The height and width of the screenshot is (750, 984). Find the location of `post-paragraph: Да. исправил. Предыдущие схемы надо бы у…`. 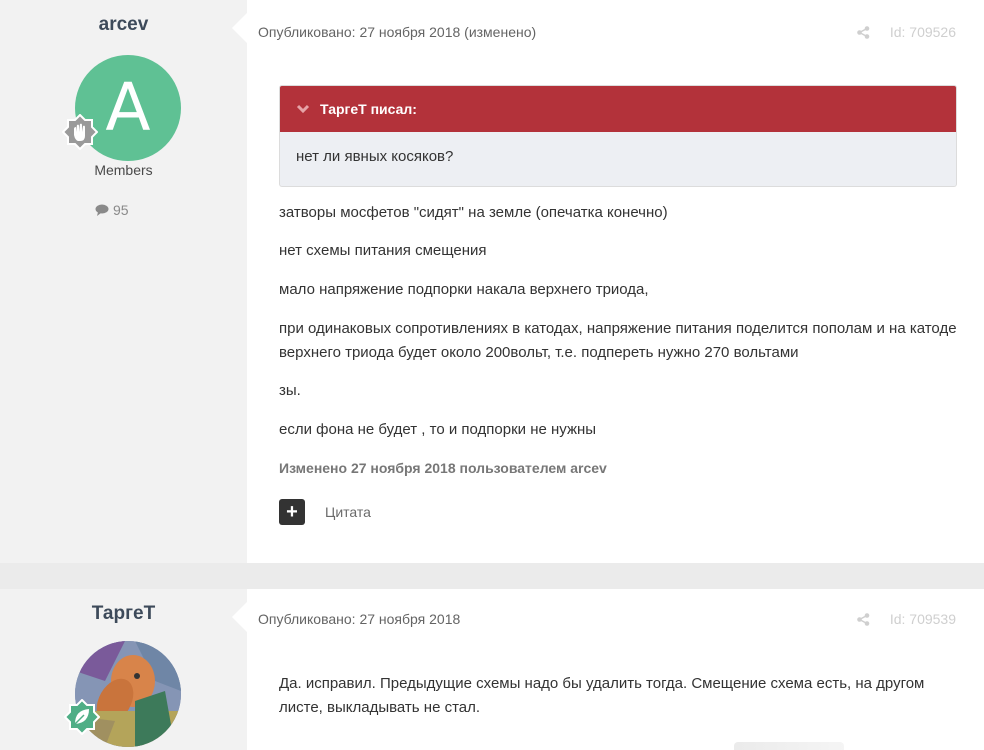

post-paragraph: Да. исправил. Предыдущие схемы надо бы у… is located at coordinates (602, 695).